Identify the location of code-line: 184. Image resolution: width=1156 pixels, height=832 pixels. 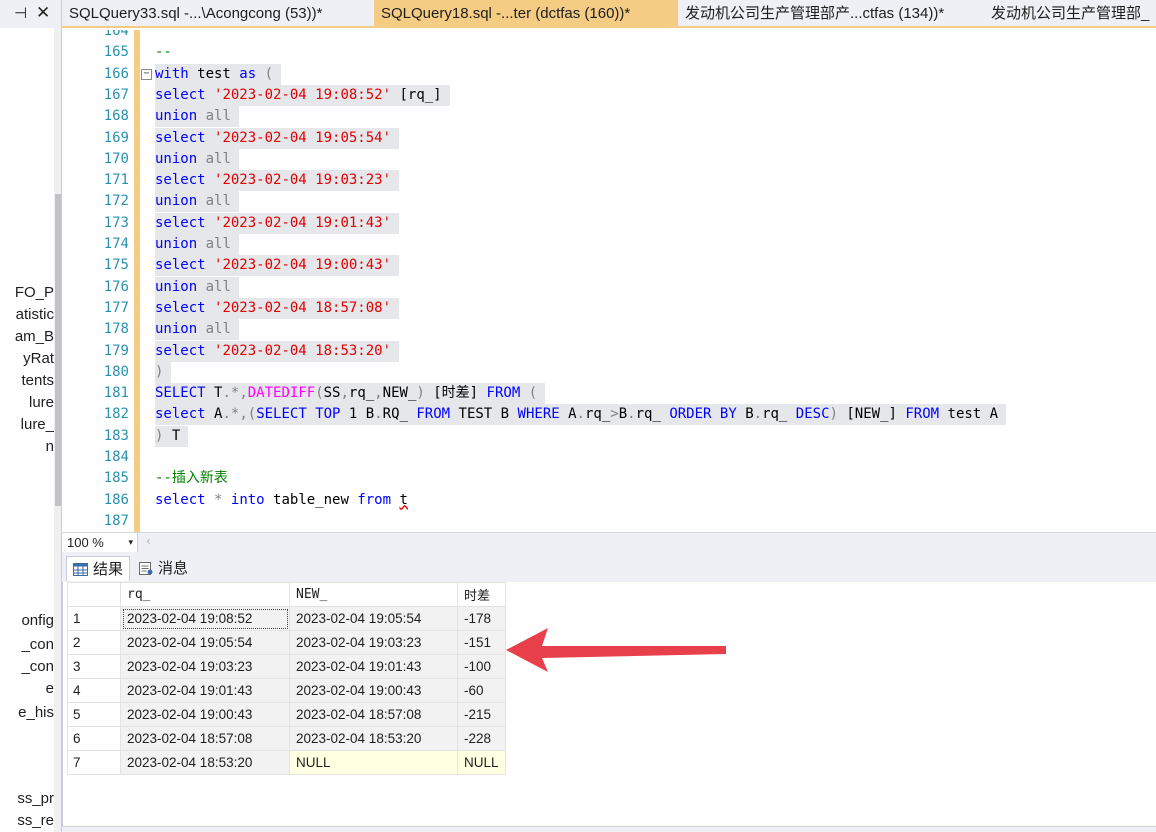
(609, 457).